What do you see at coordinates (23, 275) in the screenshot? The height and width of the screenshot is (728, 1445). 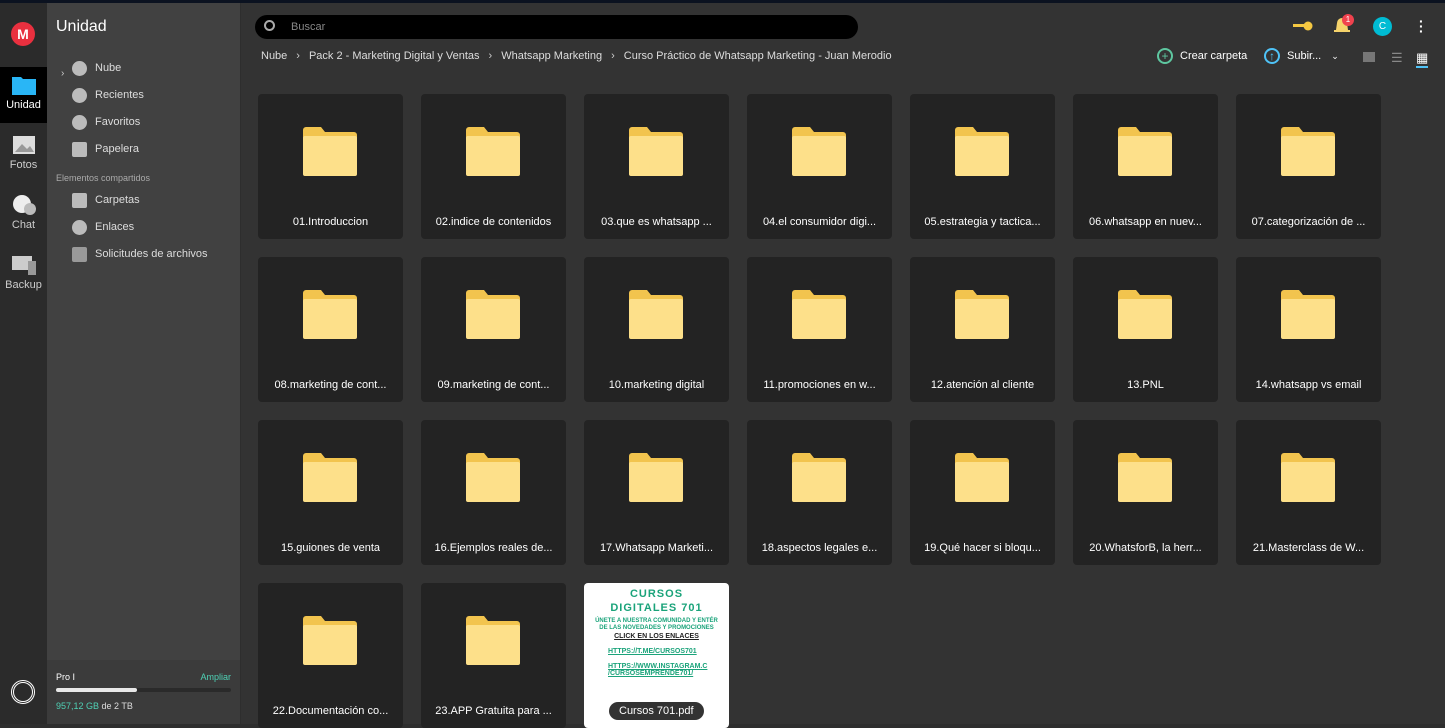 I see `rail-item-backup: Backup` at bounding box center [23, 275].